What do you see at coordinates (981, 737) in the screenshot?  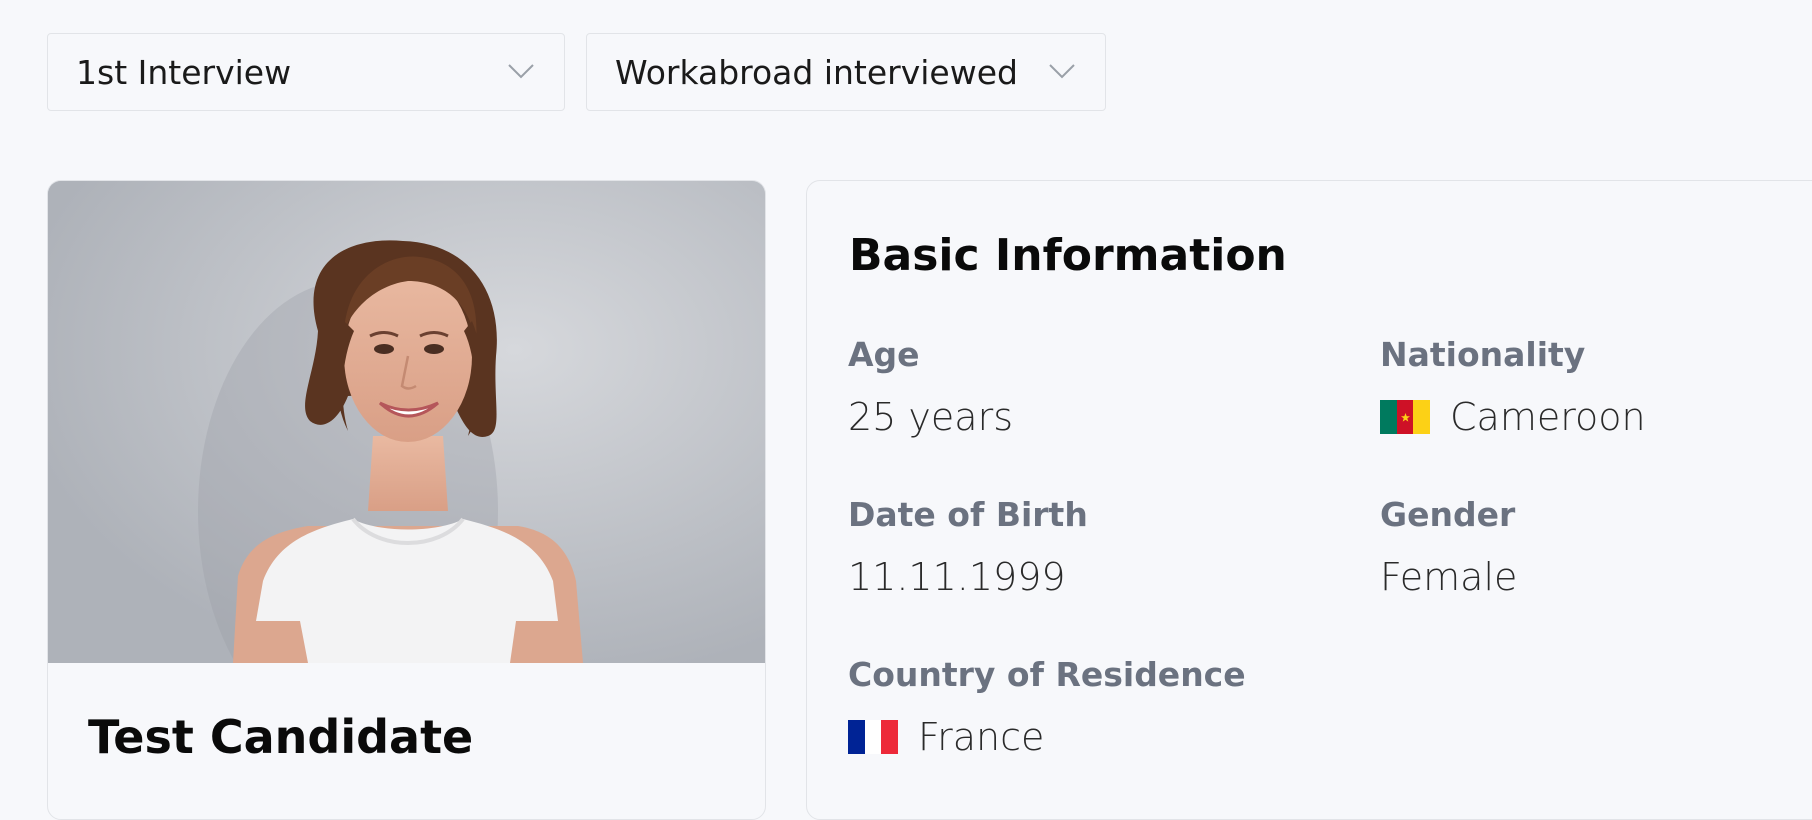 I see `country-of-residence-text: France` at bounding box center [981, 737].